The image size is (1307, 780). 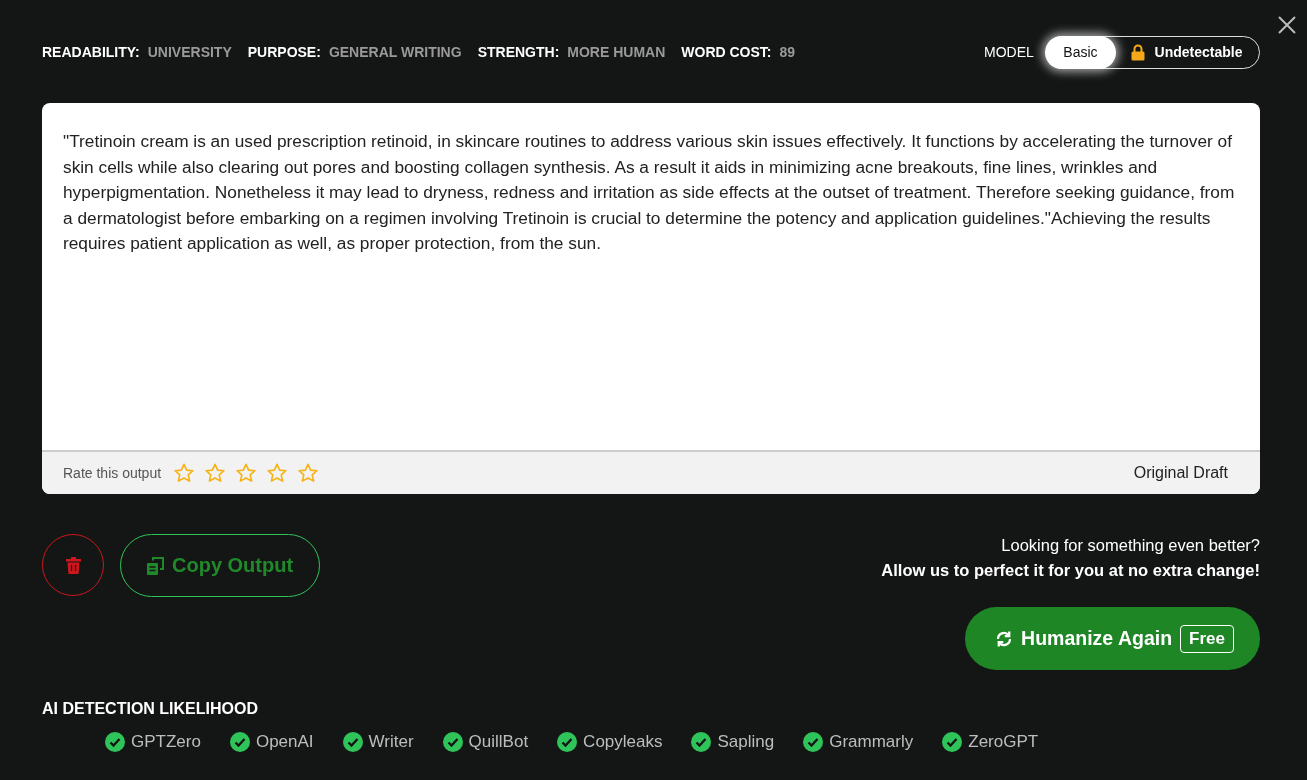 What do you see at coordinates (189, 52) in the screenshot?
I see `setting-value: UNIVERSITY` at bounding box center [189, 52].